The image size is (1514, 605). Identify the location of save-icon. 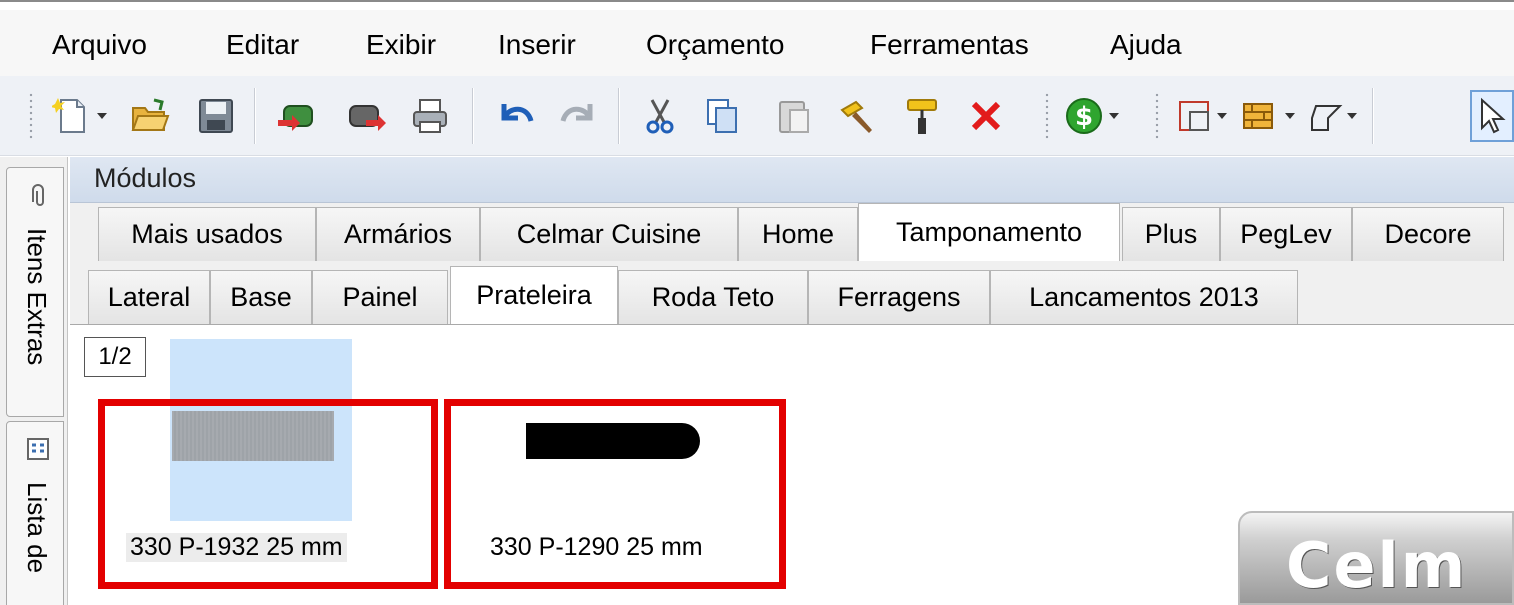
(216, 116).